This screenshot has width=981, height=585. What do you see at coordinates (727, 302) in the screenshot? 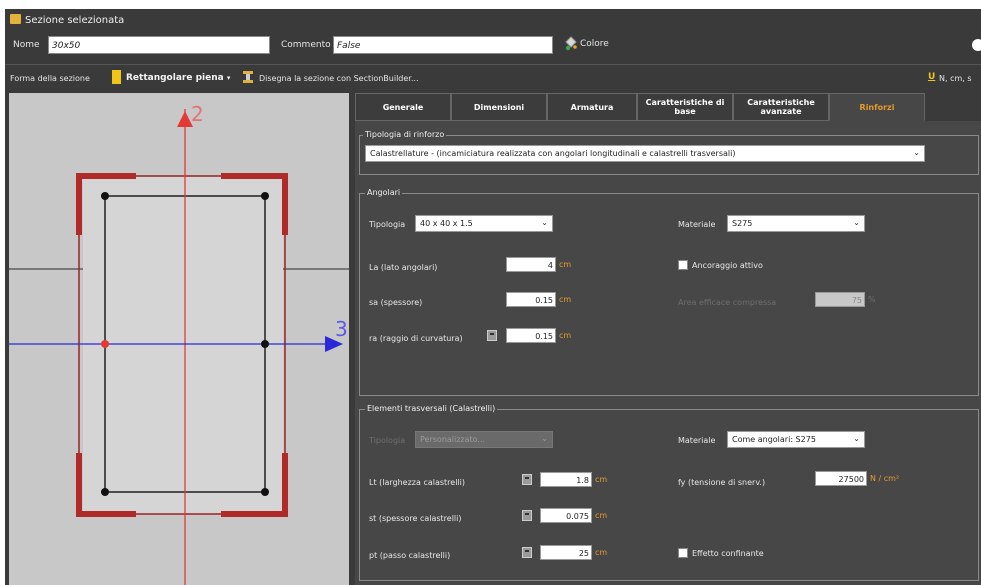
I see `effective-area-label: Area efficace compressa` at bounding box center [727, 302].